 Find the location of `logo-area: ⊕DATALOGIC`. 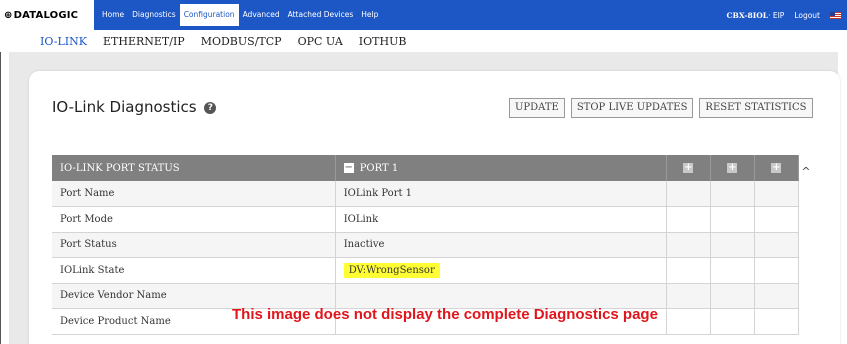

logo-area: ⊕DATALOGIC is located at coordinates (47, 15).